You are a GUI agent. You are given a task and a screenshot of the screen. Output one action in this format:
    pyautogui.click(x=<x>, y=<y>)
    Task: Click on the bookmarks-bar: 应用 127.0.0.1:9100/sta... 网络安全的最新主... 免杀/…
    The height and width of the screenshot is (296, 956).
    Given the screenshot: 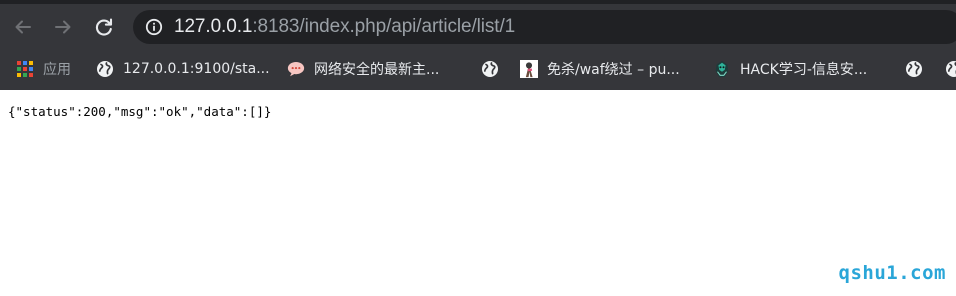 What is the action you would take?
    pyautogui.click(x=478, y=70)
    